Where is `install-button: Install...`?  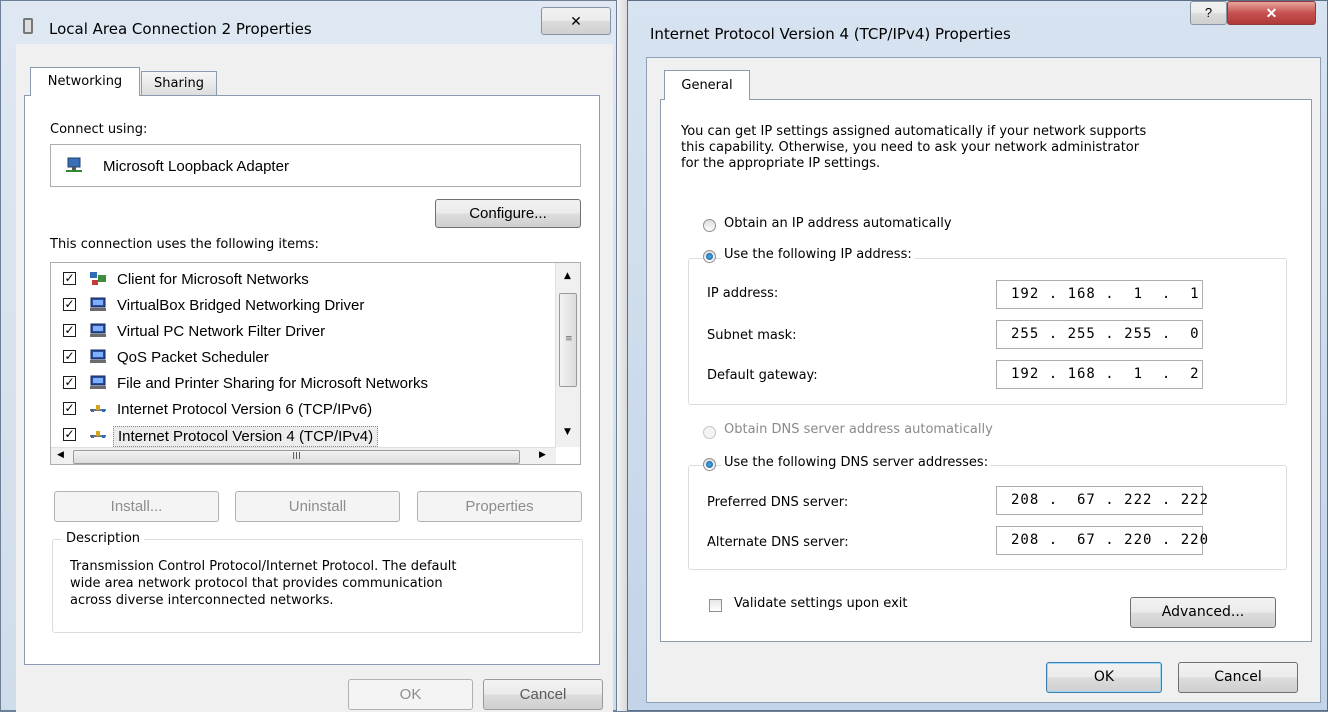 install-button: Install... is located at coordinates (136, 506).